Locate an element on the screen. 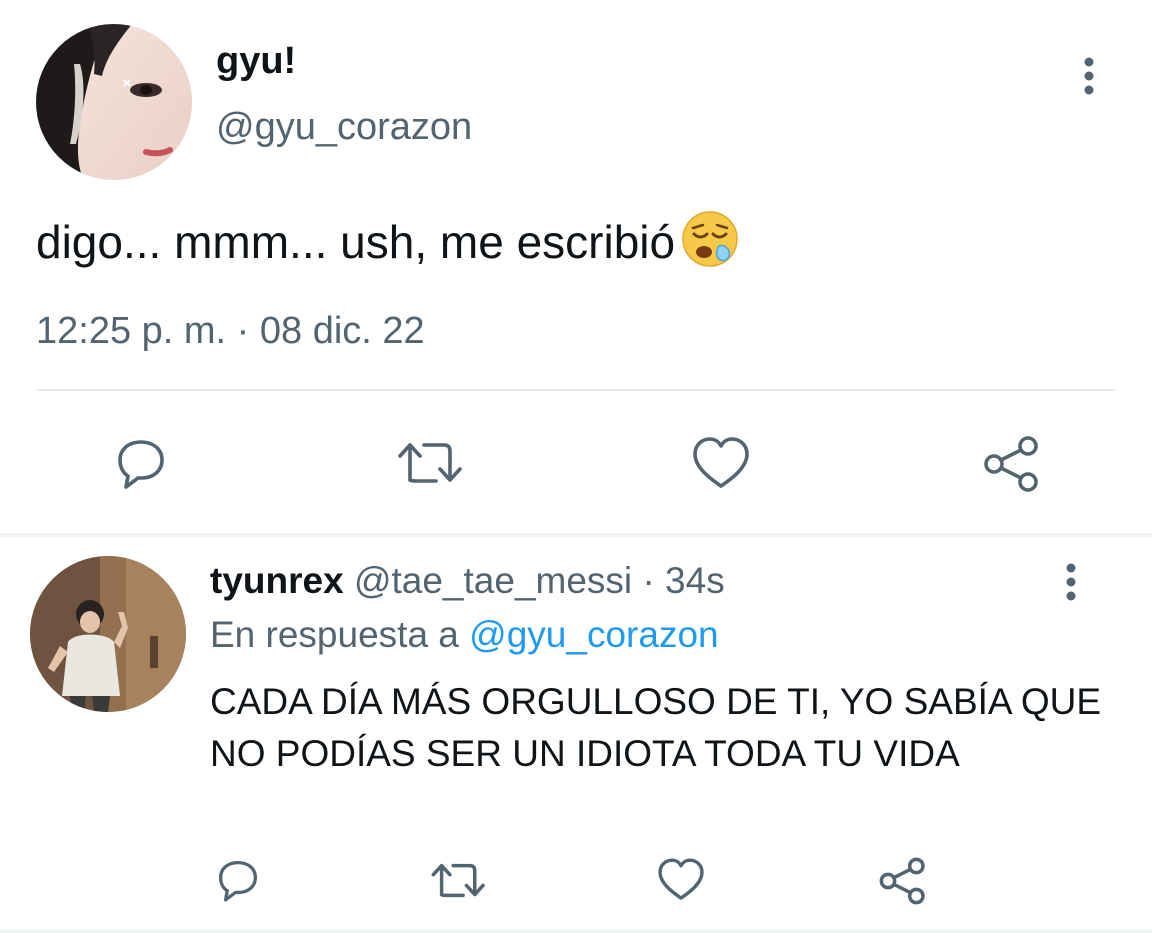 The height and width of the screenshot is (933, 1152). divider is located at coordinates (576, 390).